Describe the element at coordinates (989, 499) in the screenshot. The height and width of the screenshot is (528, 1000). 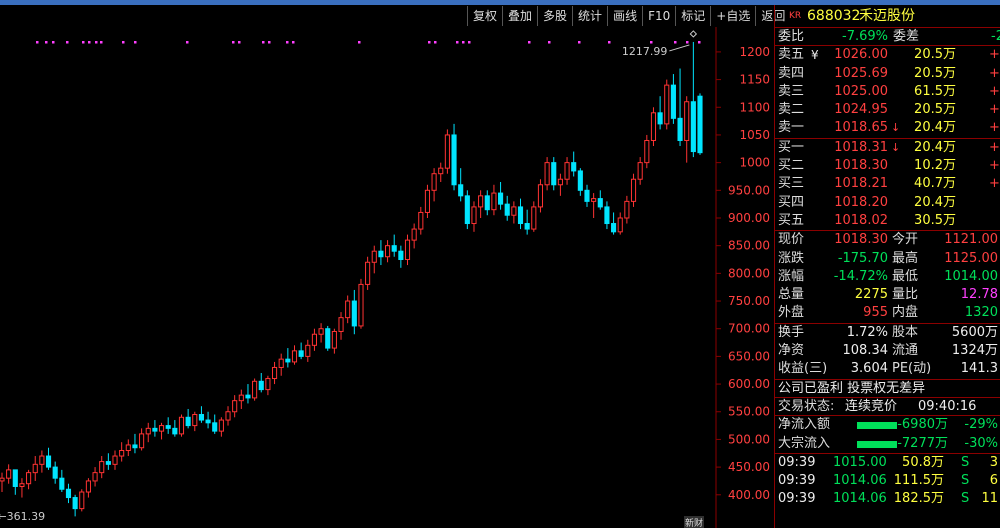
I see `tick-count: 11` at that location.